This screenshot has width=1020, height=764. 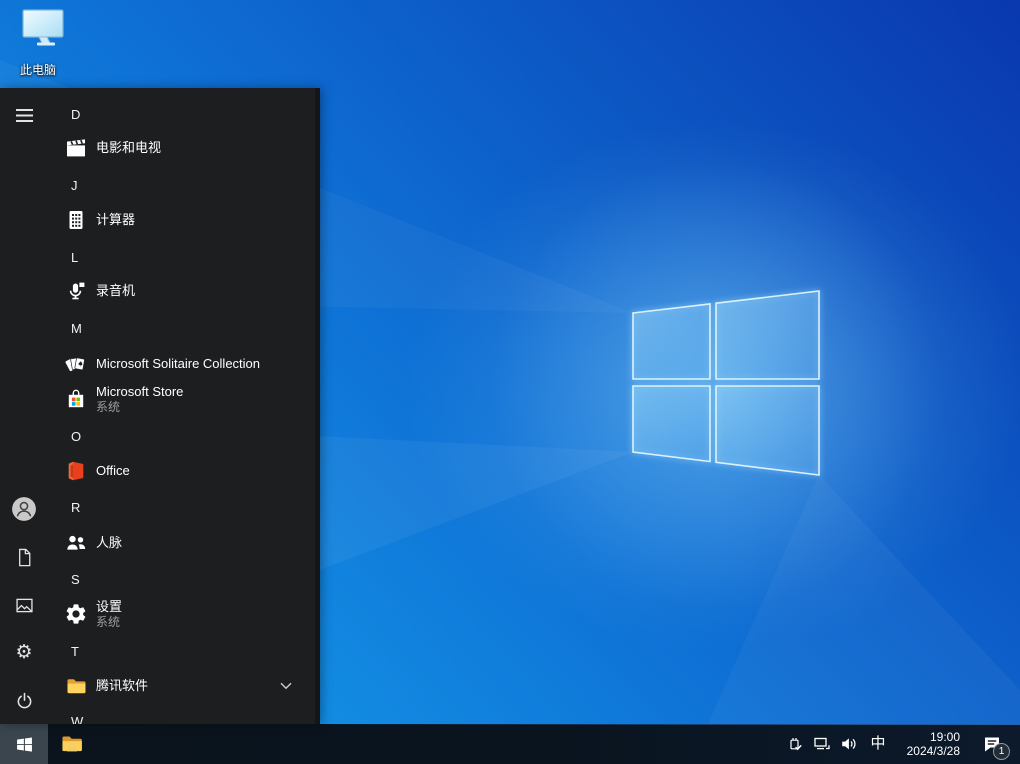 I want to click on movies-tv-icon, so click(x=76, y=148).